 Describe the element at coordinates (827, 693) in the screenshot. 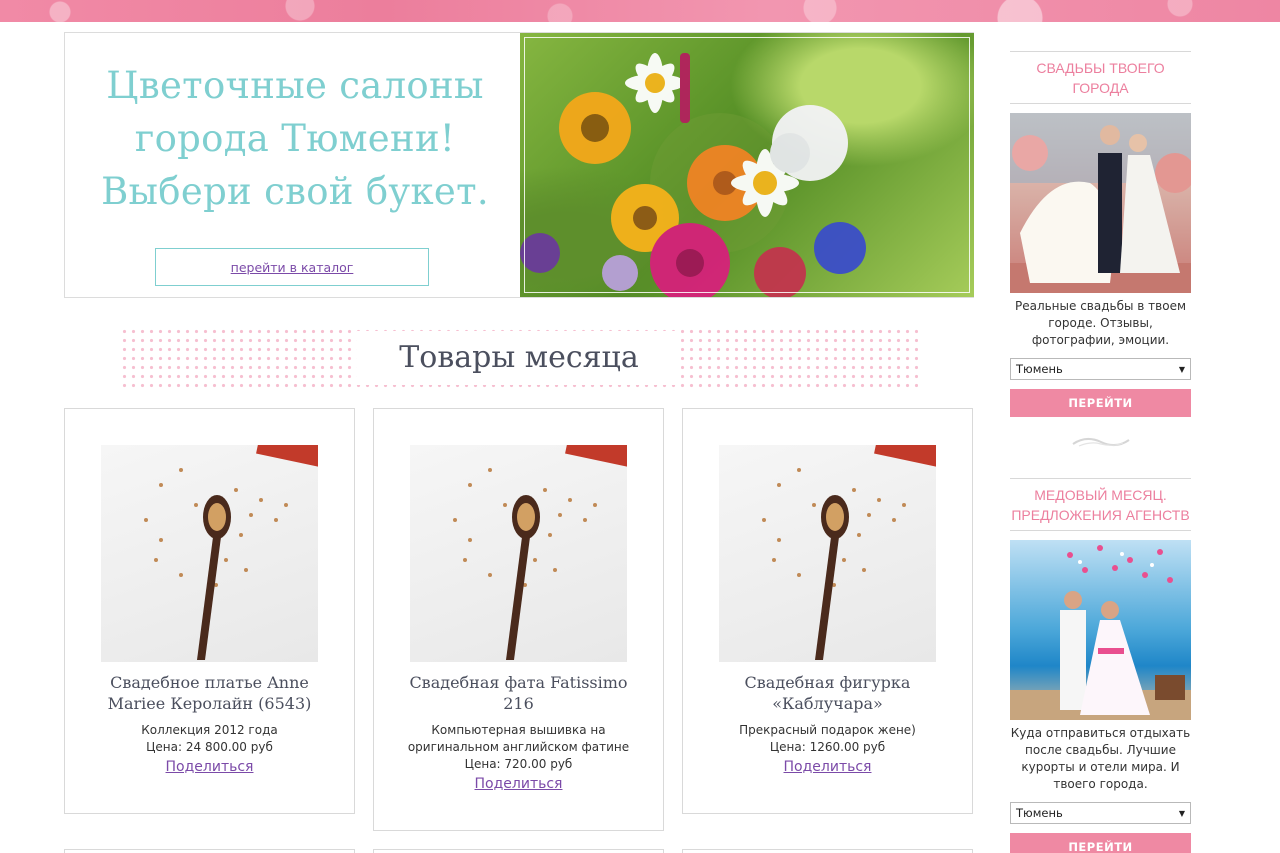

I see `product-name: Свадебная фигурка «Каблучара»` at that location.